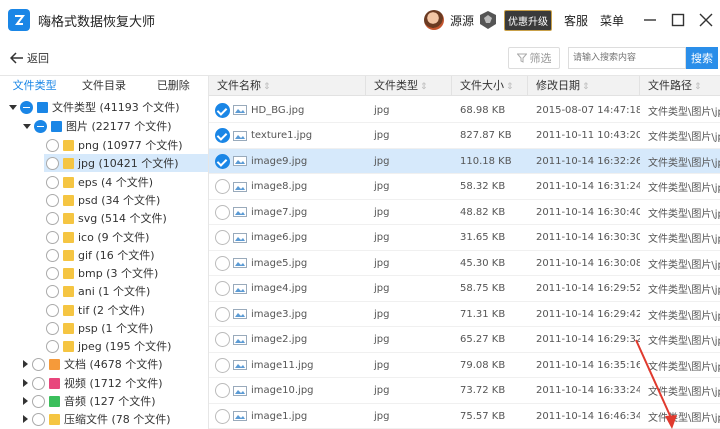 The image size is (720, 429). Describe the element at coordinates (287, 86) in the screenshot. I see `col-header-name: 文件名称 ⇕` at that location.